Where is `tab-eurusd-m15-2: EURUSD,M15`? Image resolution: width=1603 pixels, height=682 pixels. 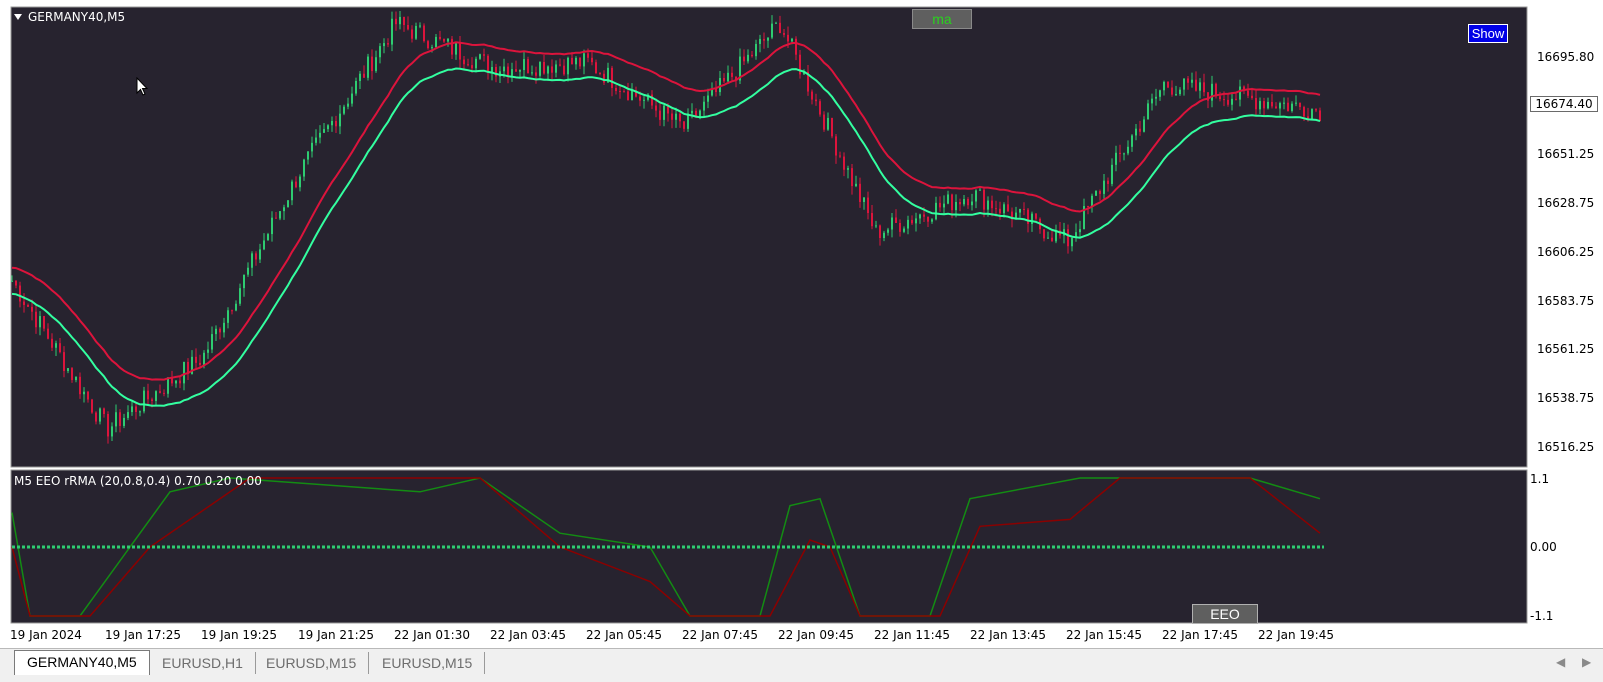
tab-eurusd-m15-2: EURUSD,M15 is located at coordinates (428, 663).